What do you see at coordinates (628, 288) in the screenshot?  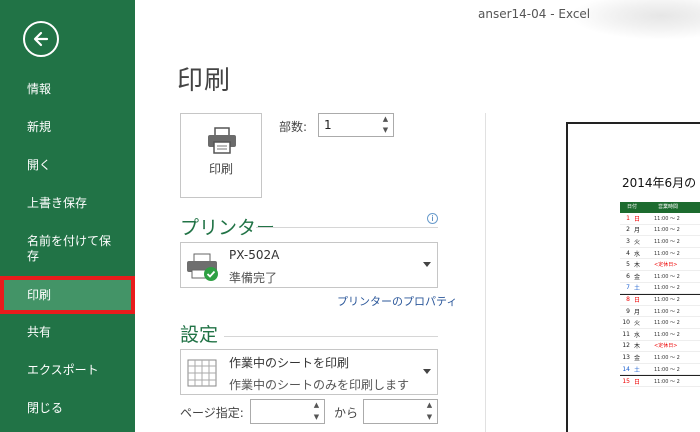 I see `row-day: 7` at bounding box center [628, 288].